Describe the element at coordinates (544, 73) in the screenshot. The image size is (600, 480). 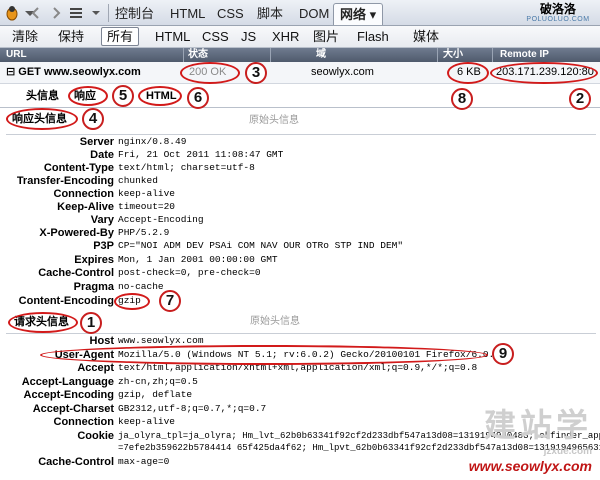
I see `highlight-remote-ip` at that location.